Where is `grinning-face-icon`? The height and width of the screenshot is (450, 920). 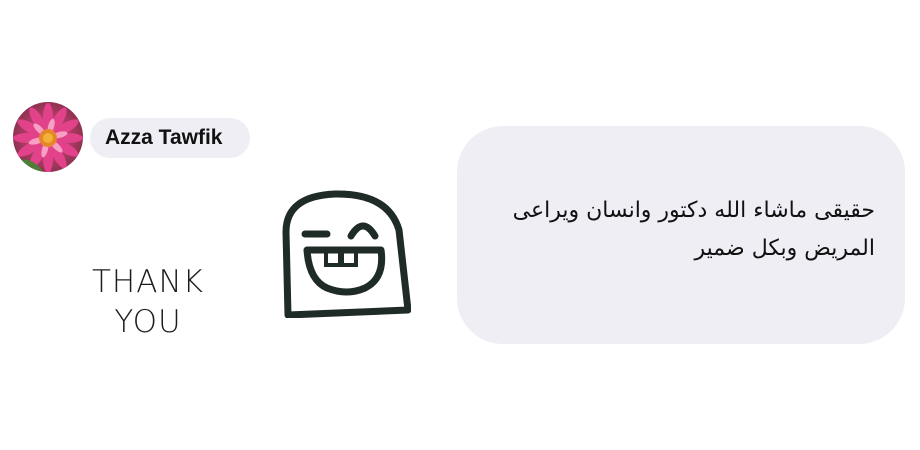
grinning-face-icon is located at coordinates (346, 254).